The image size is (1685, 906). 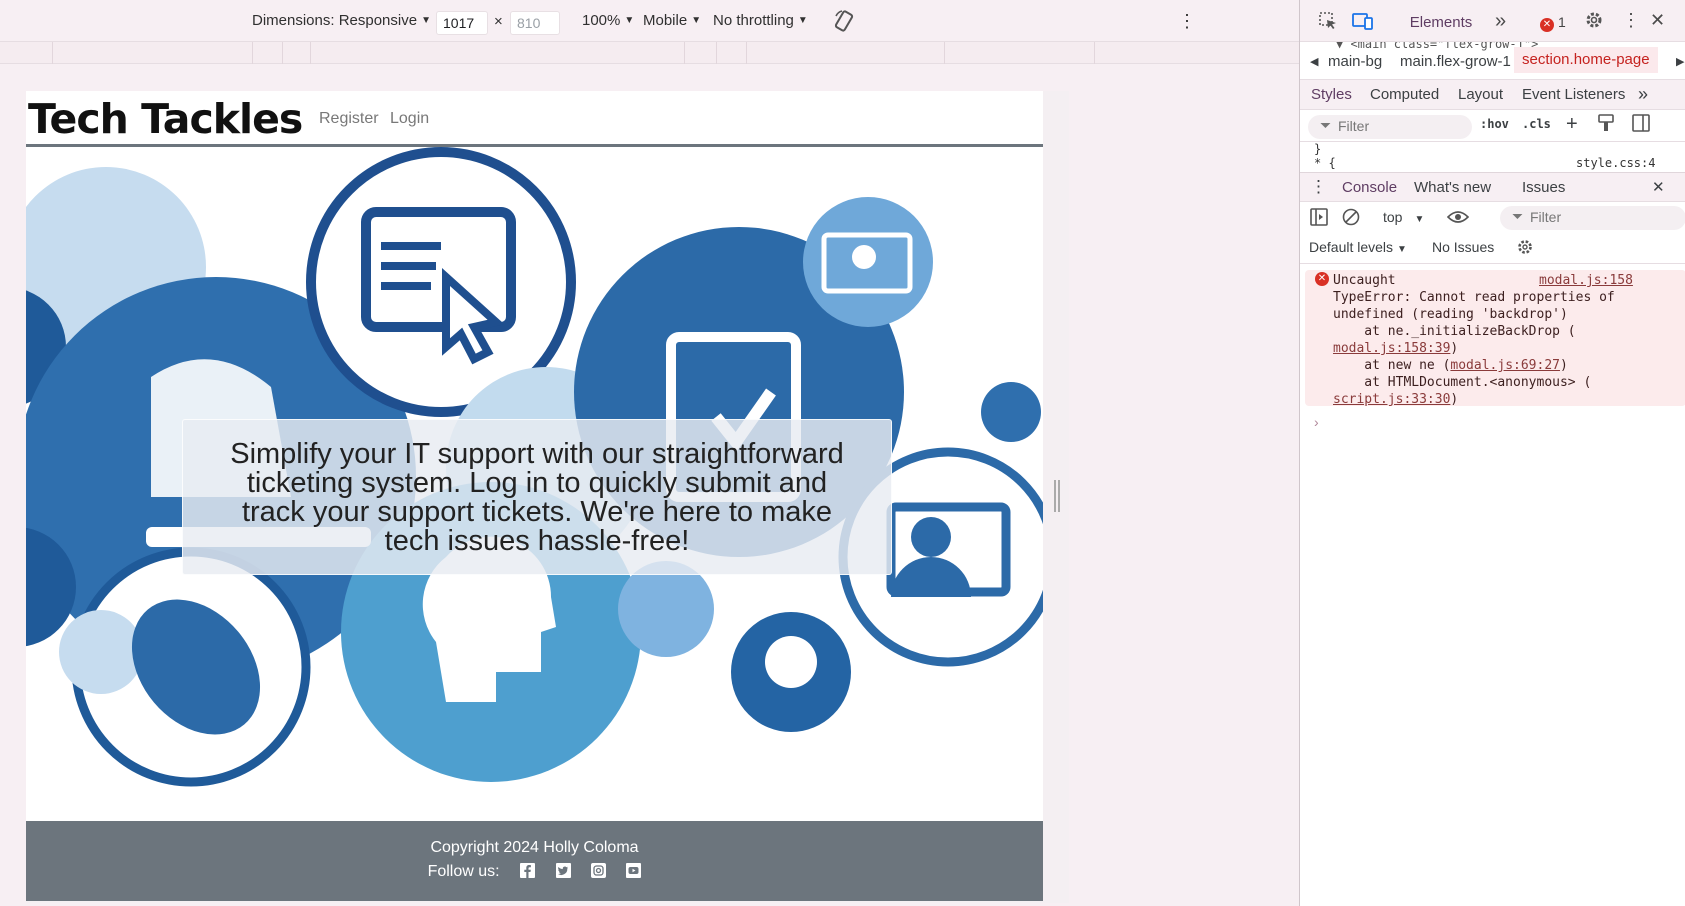 I want to click on tab-styles: Styles, so click(x=1331, y=94).